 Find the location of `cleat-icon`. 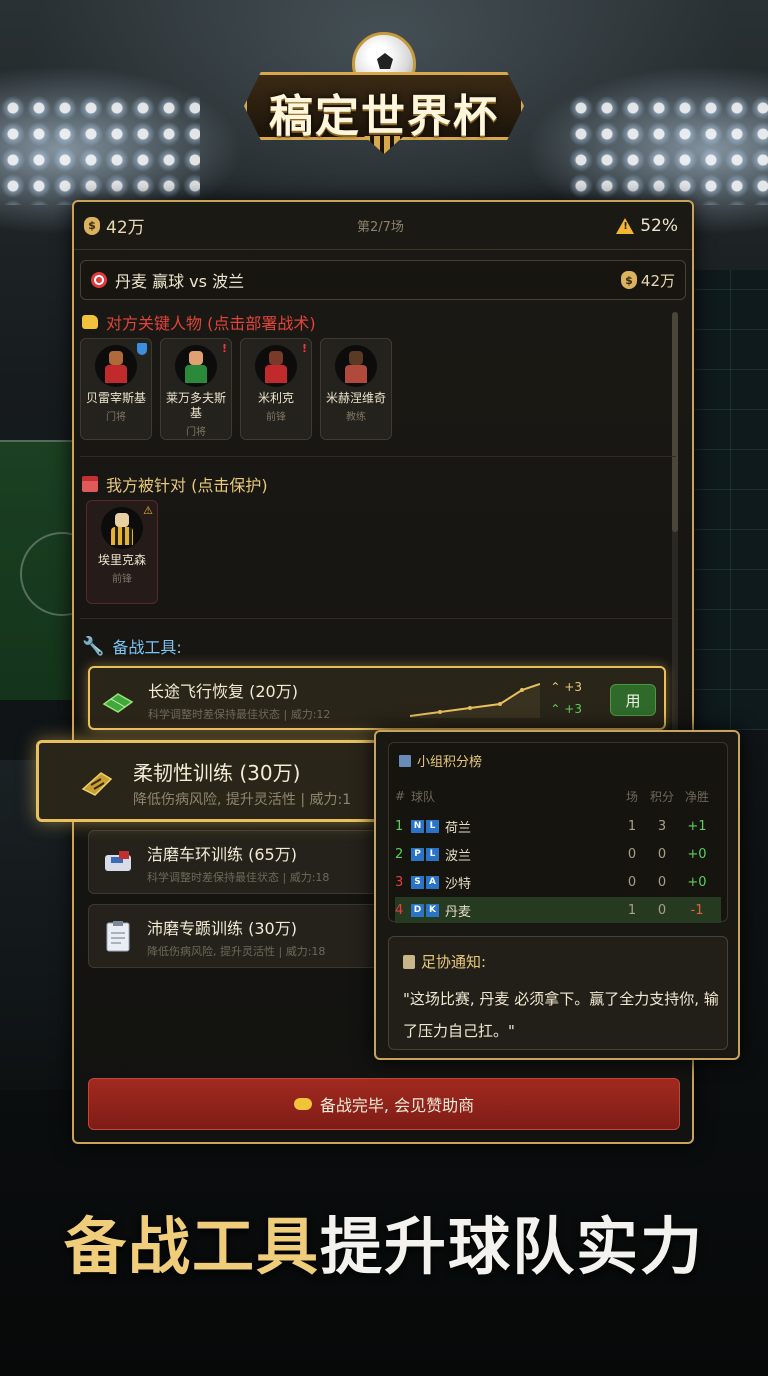

cleat-icon is located at coordinates (97, 784).